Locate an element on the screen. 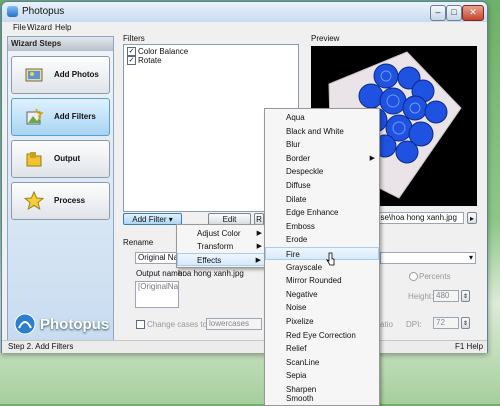  menu-item-adjust-color: Adjust Color ▶ is located at coordinates (221, 233).